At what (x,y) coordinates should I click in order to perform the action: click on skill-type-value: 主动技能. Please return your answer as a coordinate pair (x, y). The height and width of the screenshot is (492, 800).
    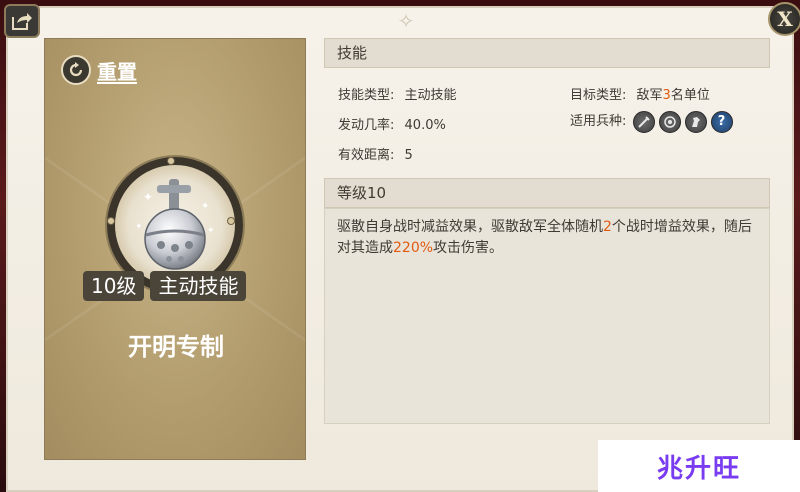
    Looking at the image, I should click on (430, 95).